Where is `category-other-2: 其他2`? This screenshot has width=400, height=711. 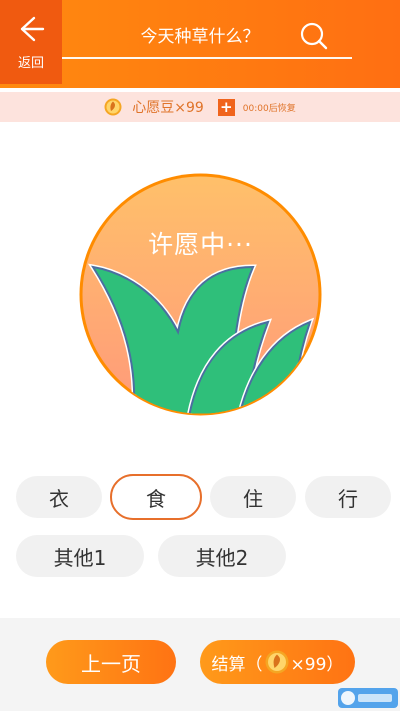 category-other-2: 其他2 is located at coordinates (222, 556).